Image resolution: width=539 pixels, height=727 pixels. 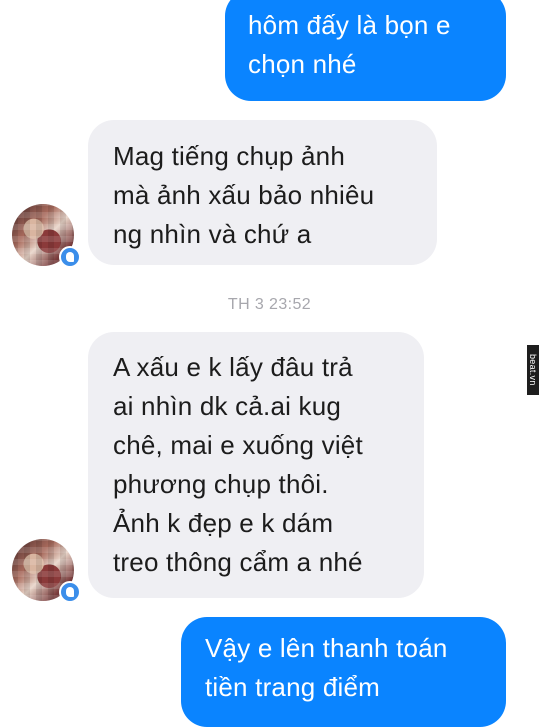 I want to click on message-text-line: ai nhìn dk cả.ai kug, so click(x=227, y=406).